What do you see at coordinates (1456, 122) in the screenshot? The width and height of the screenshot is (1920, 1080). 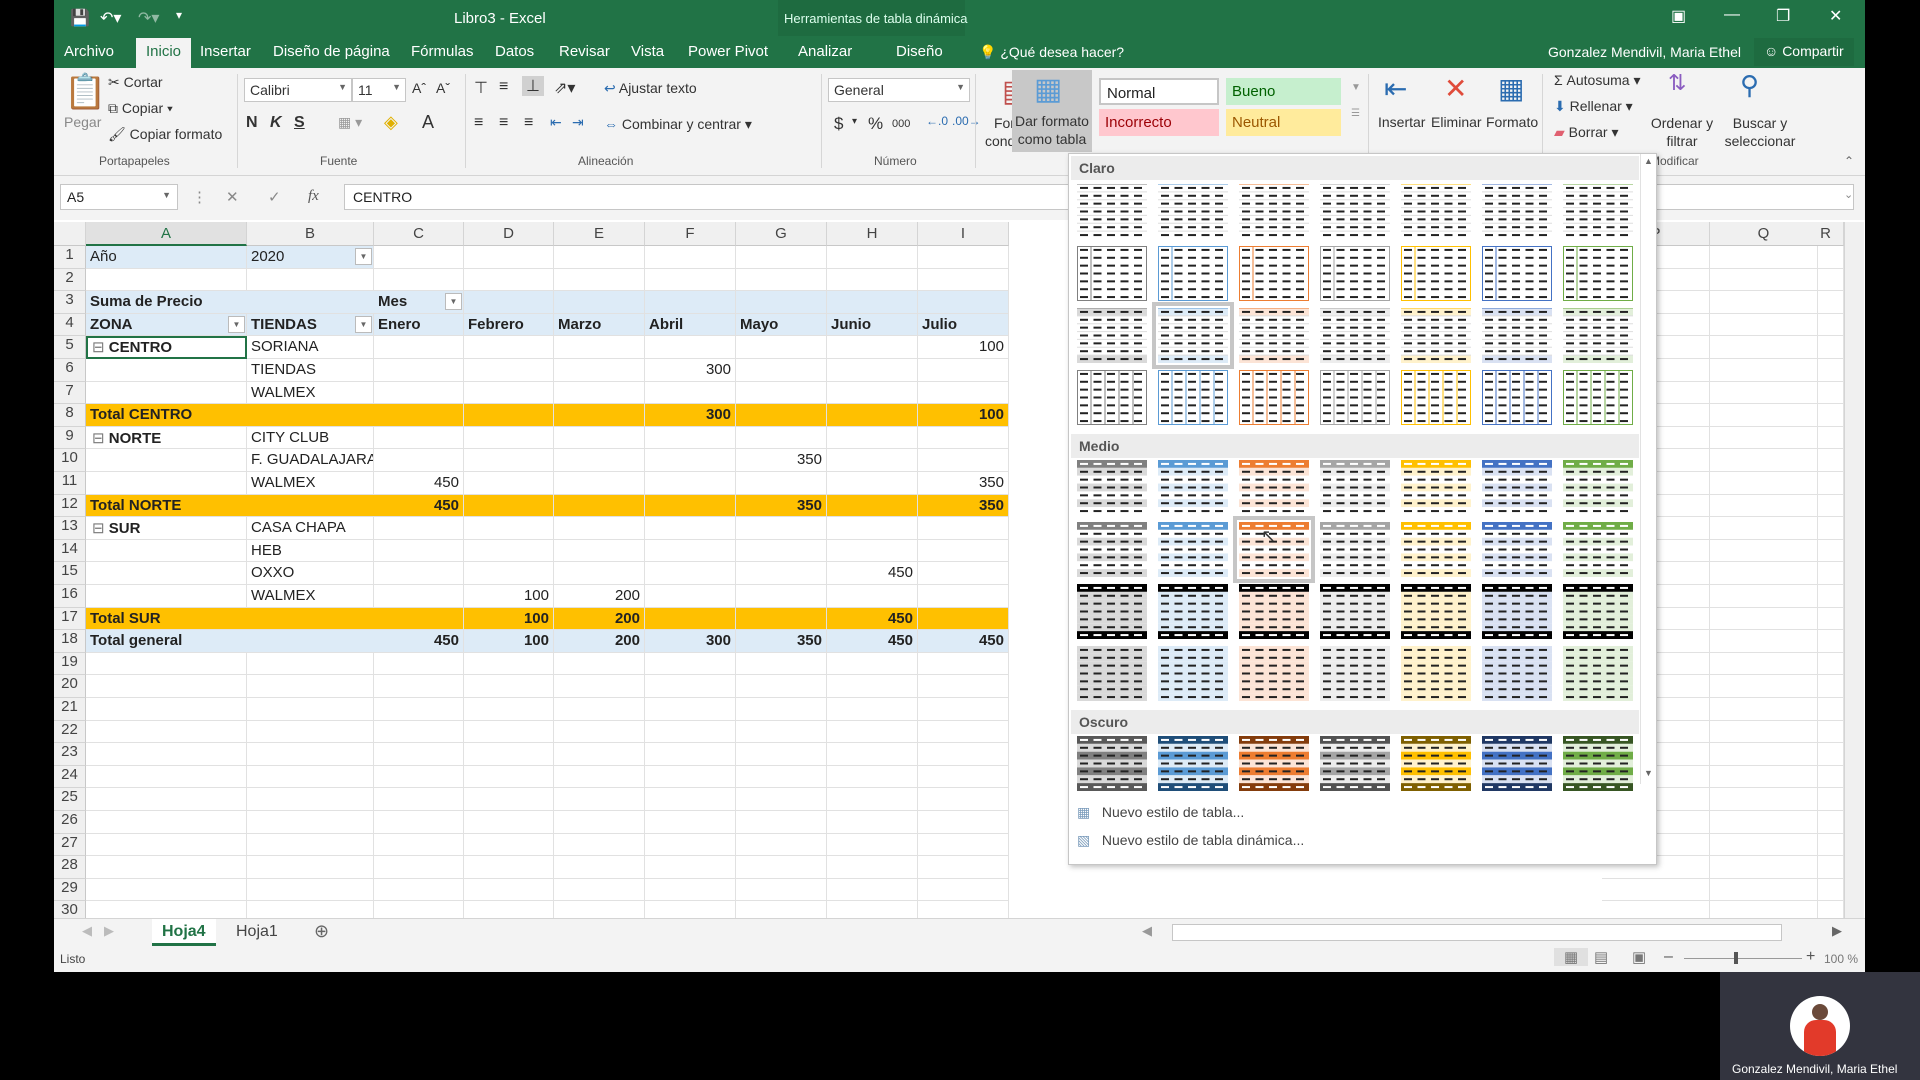 I see `delete-cells-button: Eliminar` at bounding box center [1456, 122].